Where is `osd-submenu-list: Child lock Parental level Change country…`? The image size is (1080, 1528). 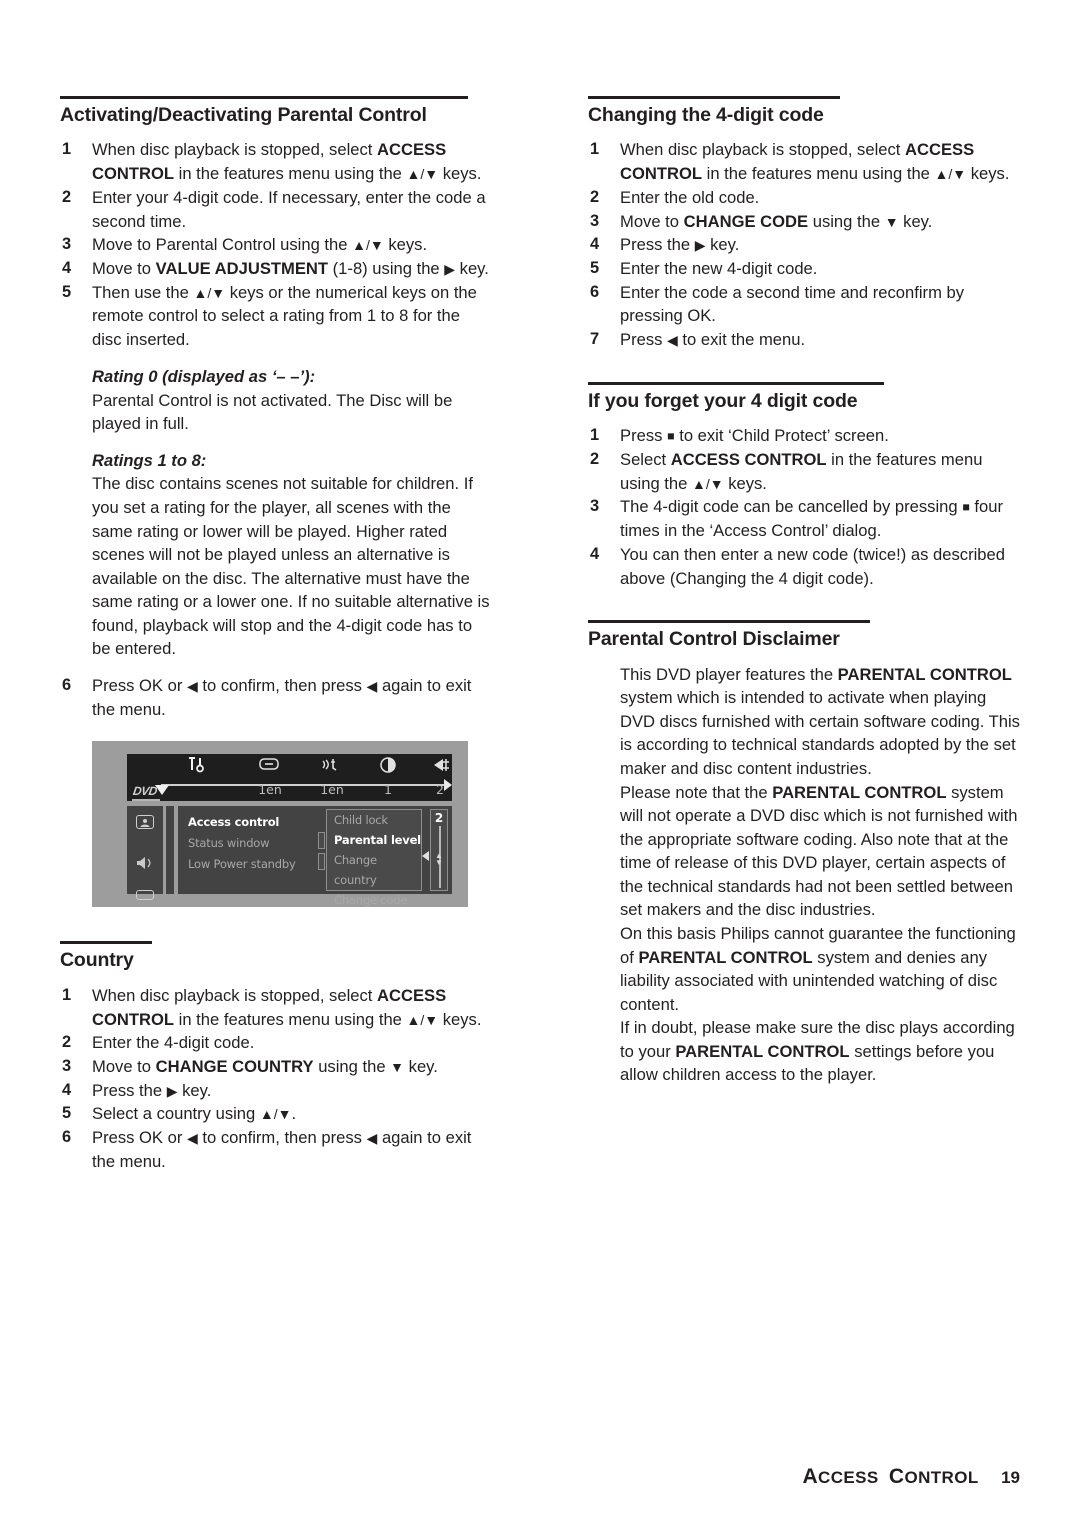 osd-submenu-list: Child lock Parental level Change country… is located at coordinates (374, 858).